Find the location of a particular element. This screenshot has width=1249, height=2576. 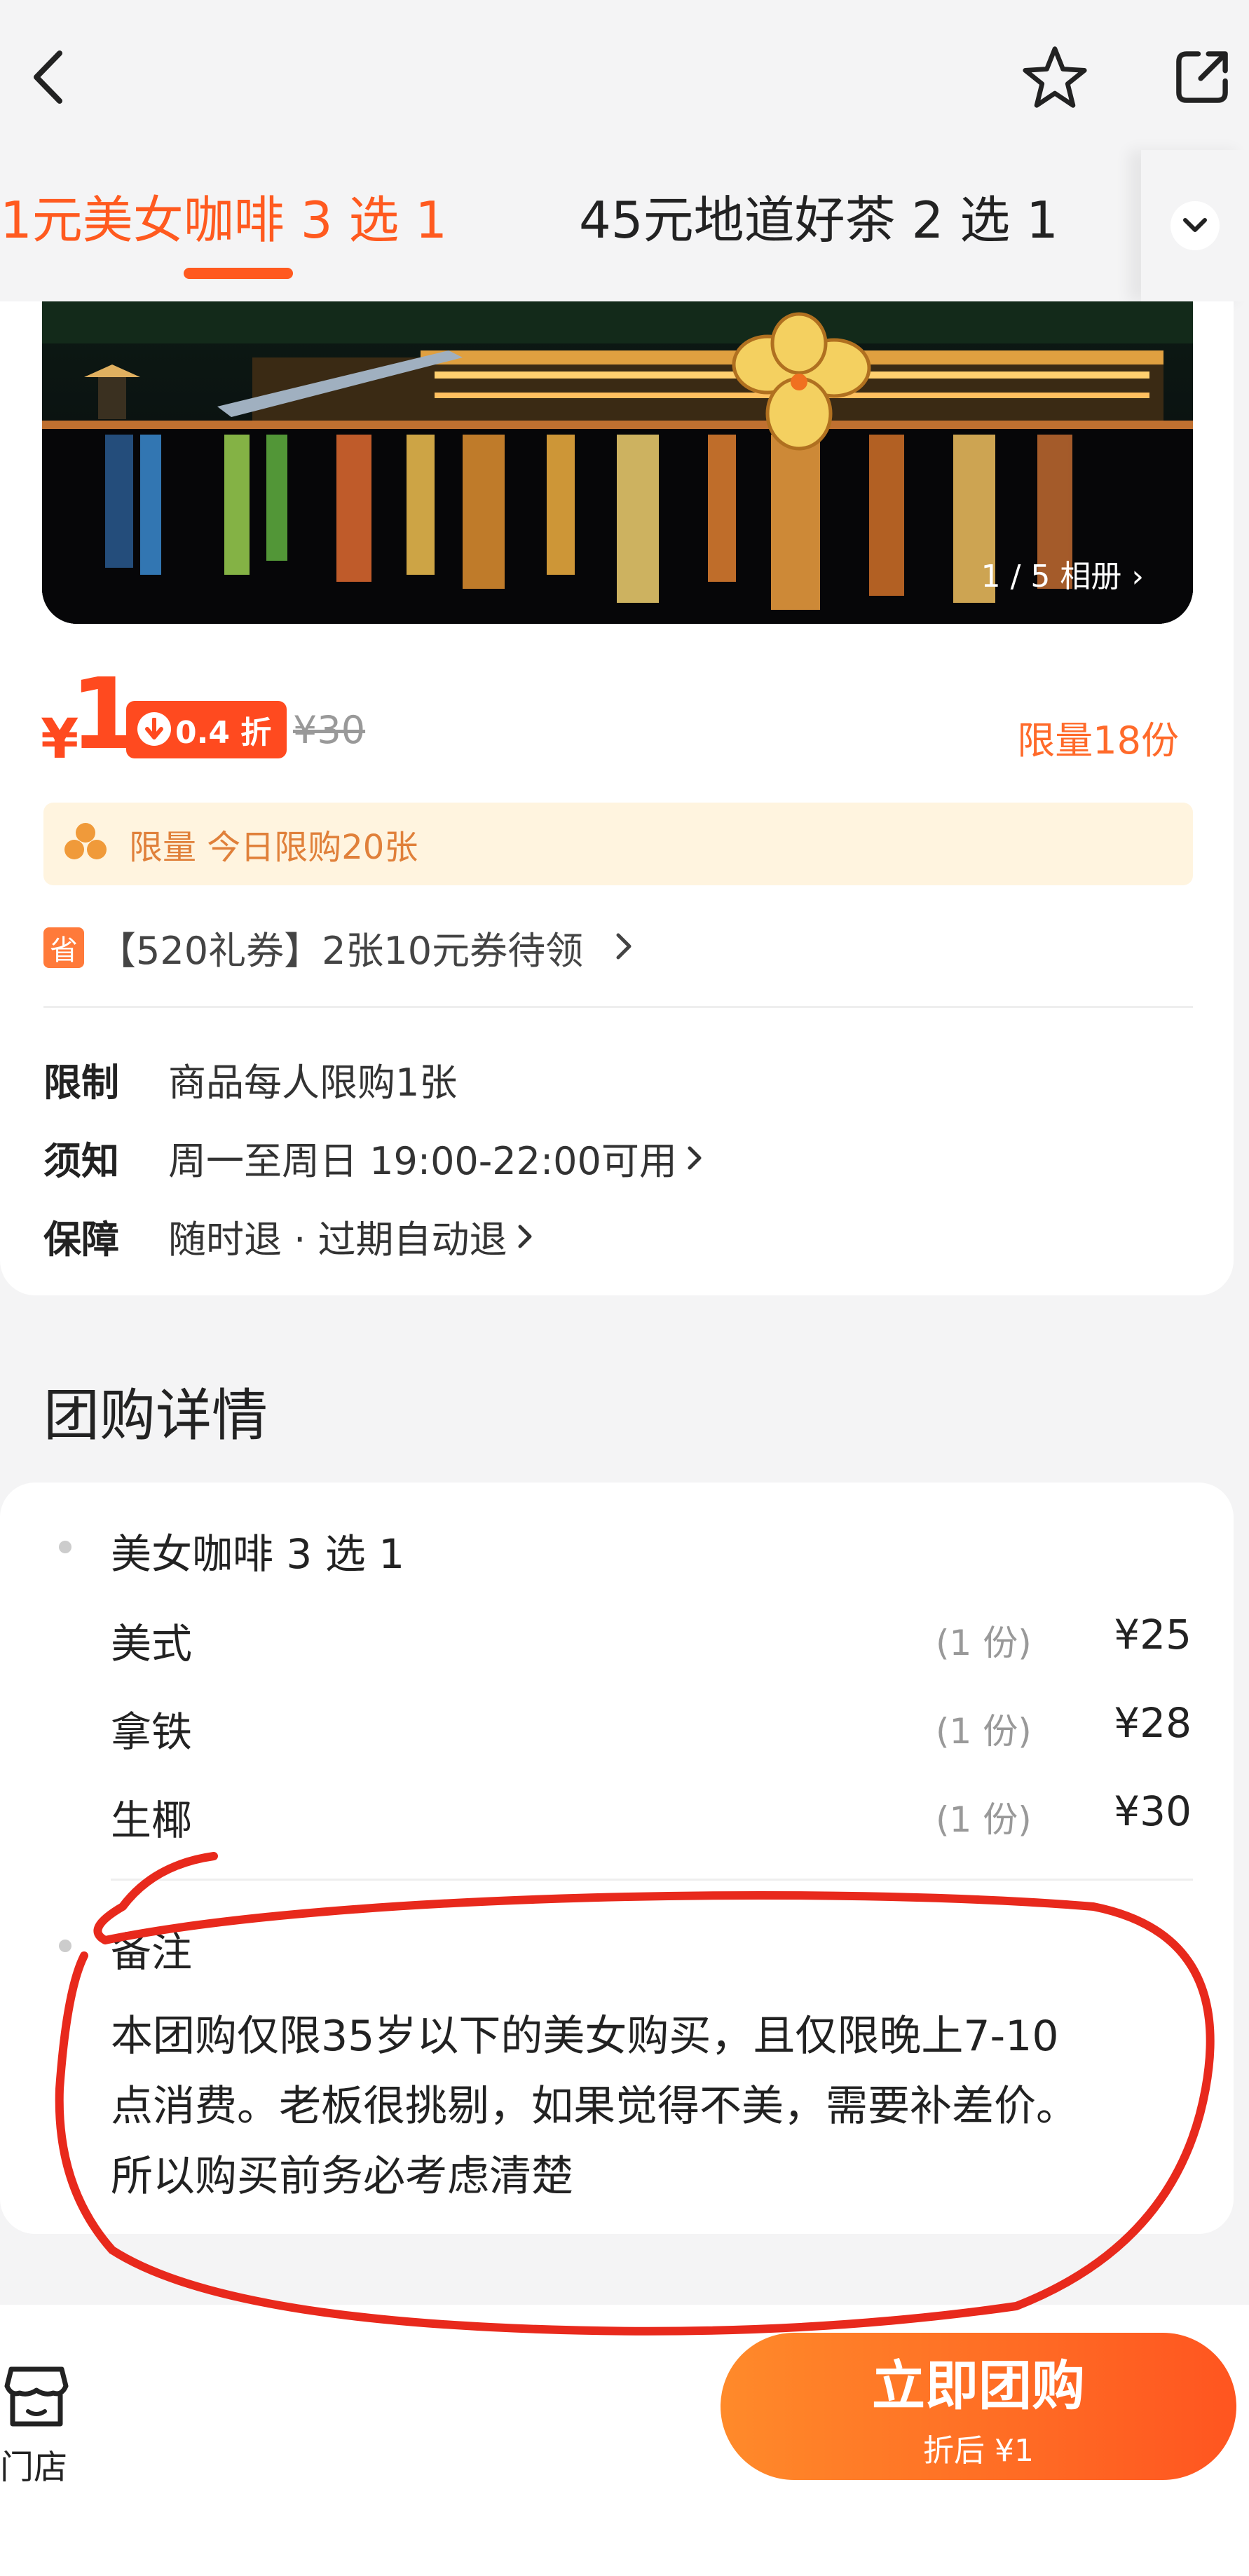

limit-banner: 限量 今日限购20张 is located at coordinates (618, 844).